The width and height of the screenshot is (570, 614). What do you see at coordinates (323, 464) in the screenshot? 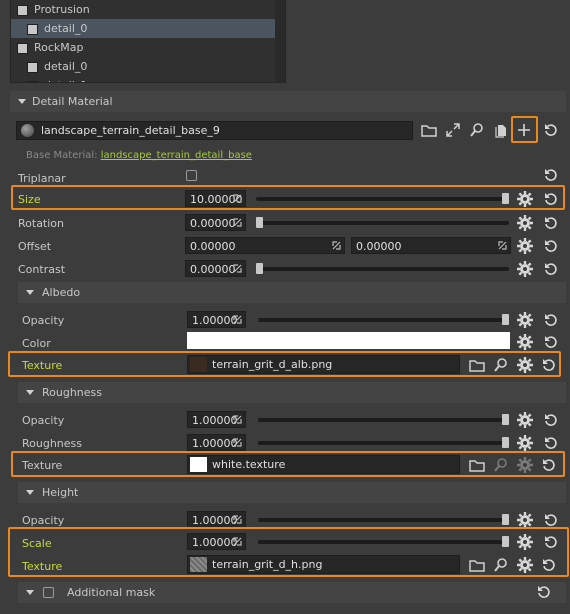
I see `roughness-texture-field: white.texture` at bounding box center [323, 464].